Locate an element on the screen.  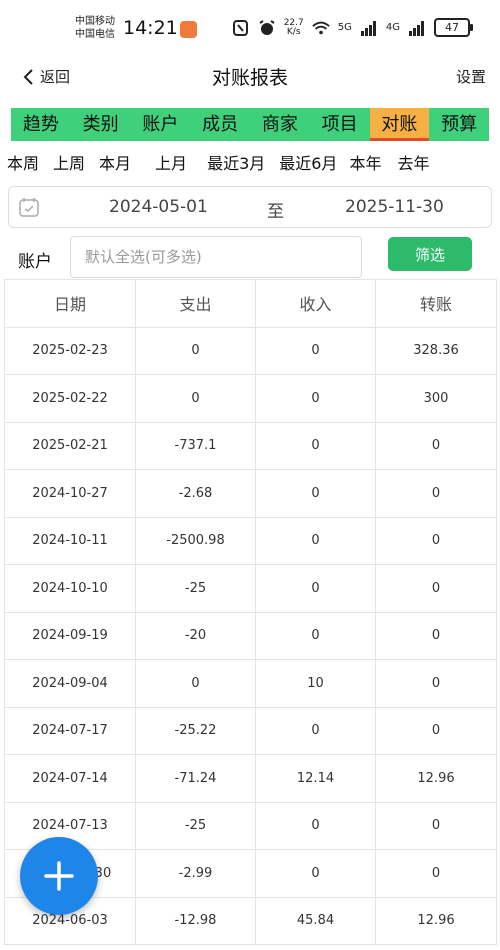
cell-expense: -12.98 is located at coordinates (196, 921).